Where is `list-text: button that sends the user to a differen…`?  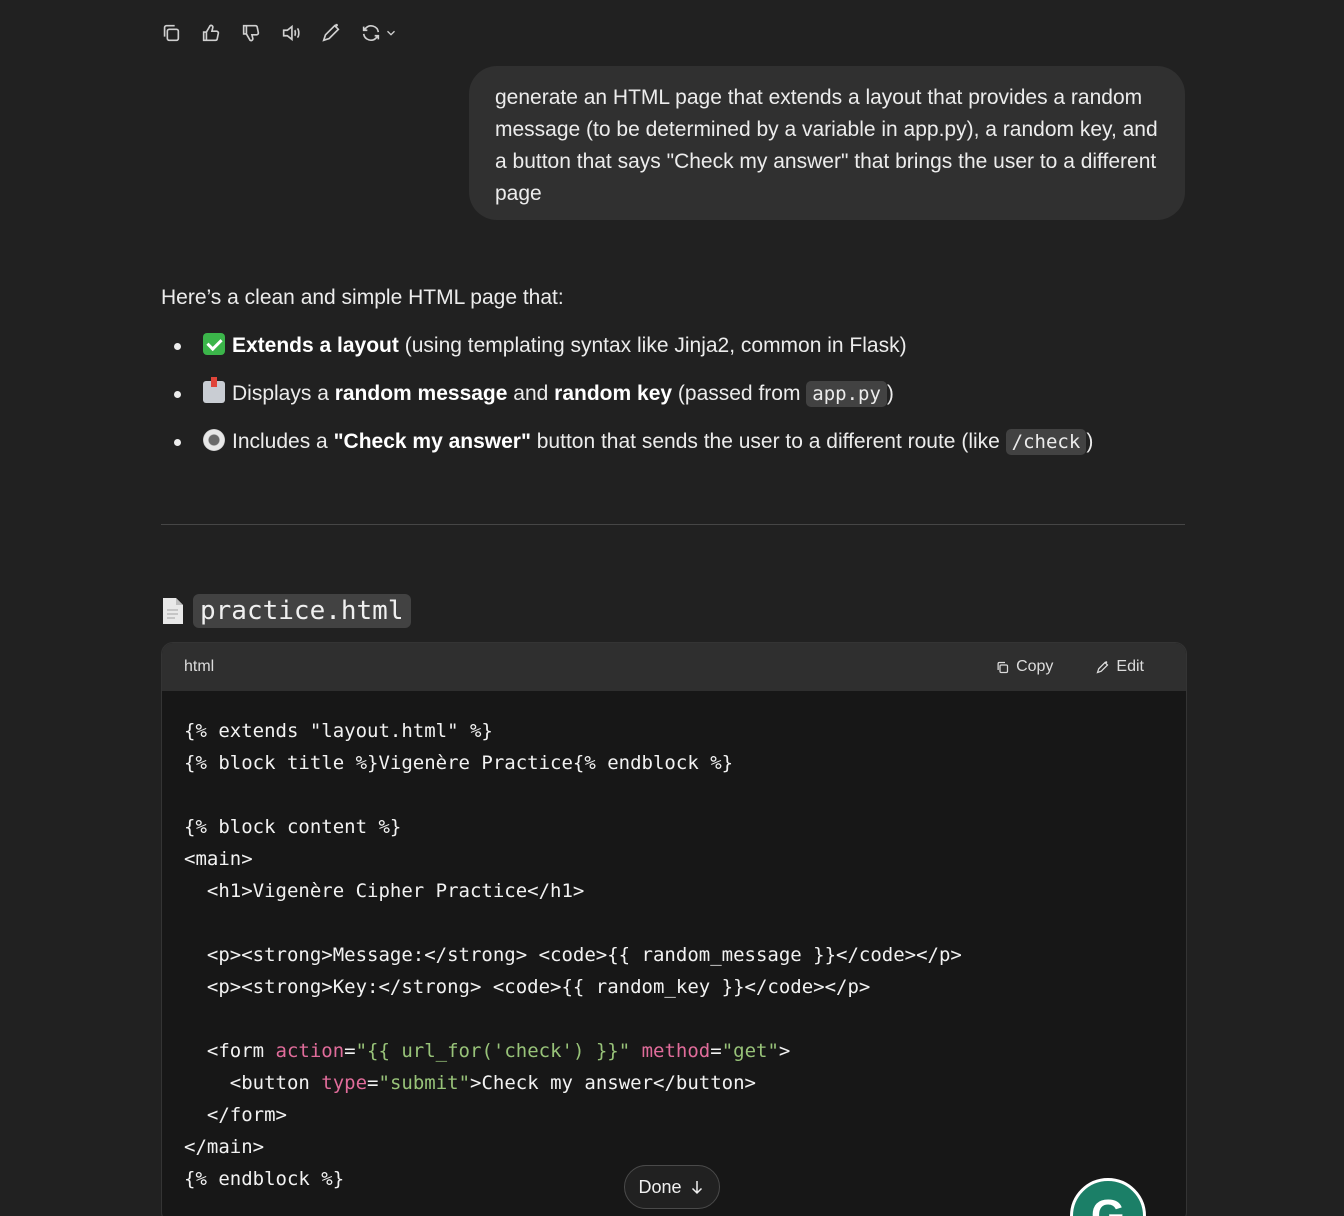
list-text: button that sends the user to a differen… is located at coordinates (768, 441).